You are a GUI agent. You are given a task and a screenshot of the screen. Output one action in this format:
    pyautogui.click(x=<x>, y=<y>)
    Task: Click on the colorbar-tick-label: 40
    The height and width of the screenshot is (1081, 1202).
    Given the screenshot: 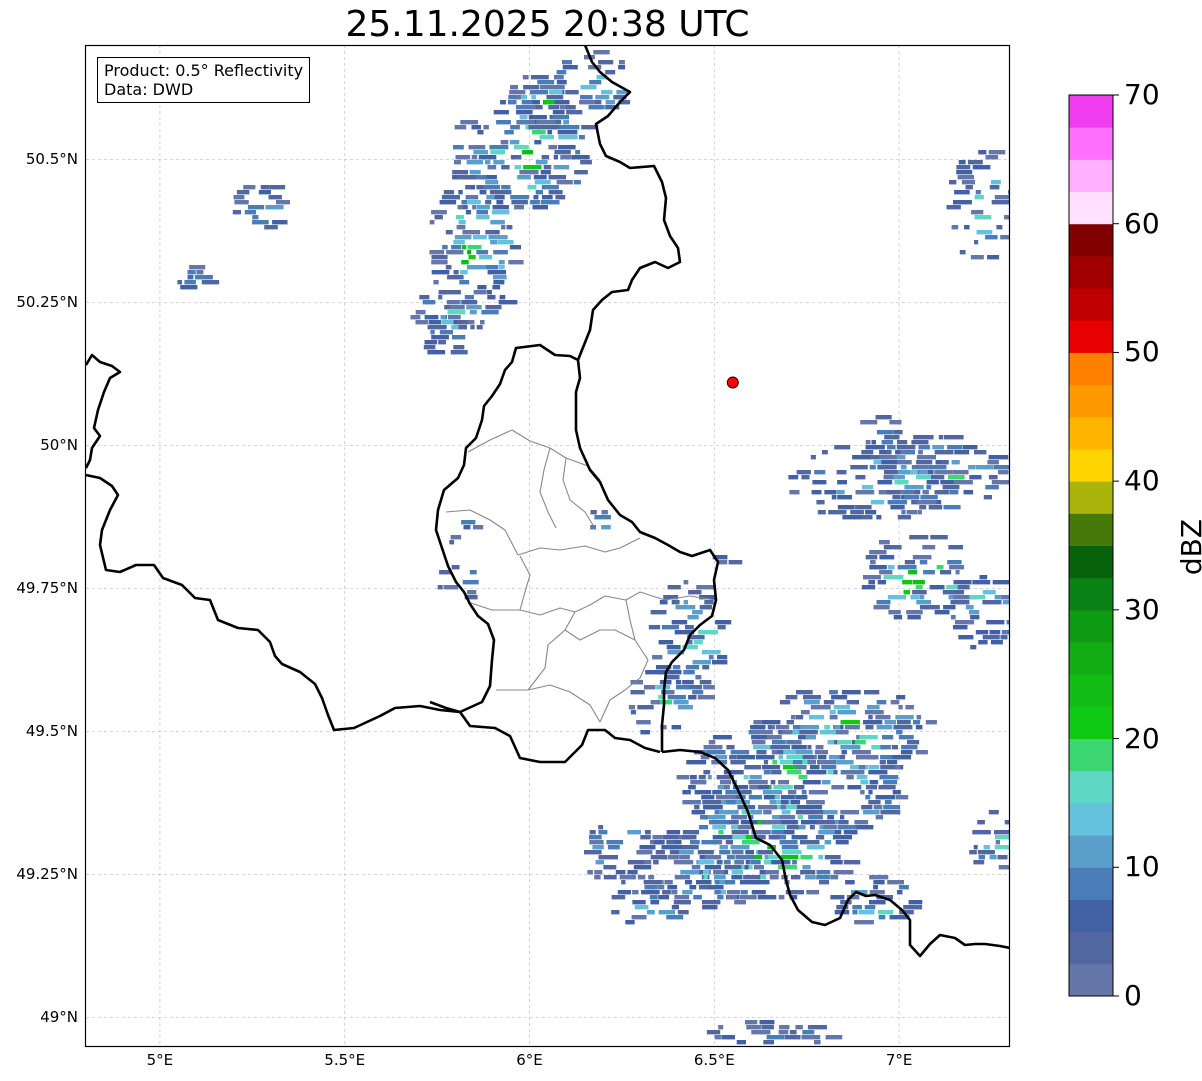 What is the action you would take?
    pyautogui.click(x=1142, y=481)
    